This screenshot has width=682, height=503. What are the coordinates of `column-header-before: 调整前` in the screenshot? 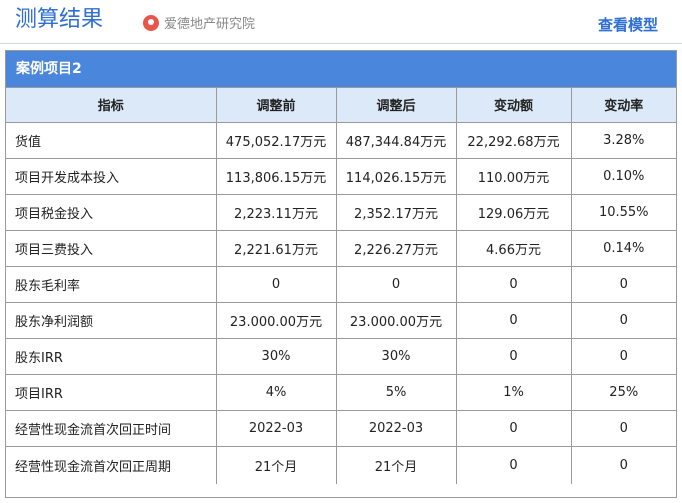 It's located at (276, 105).